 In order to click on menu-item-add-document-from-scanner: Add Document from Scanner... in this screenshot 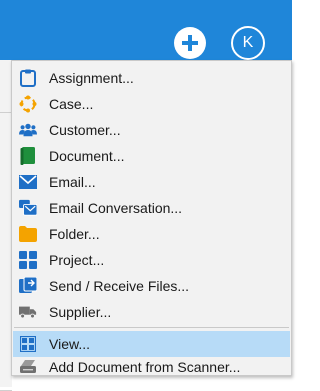, I will do `click(151, 367)`.